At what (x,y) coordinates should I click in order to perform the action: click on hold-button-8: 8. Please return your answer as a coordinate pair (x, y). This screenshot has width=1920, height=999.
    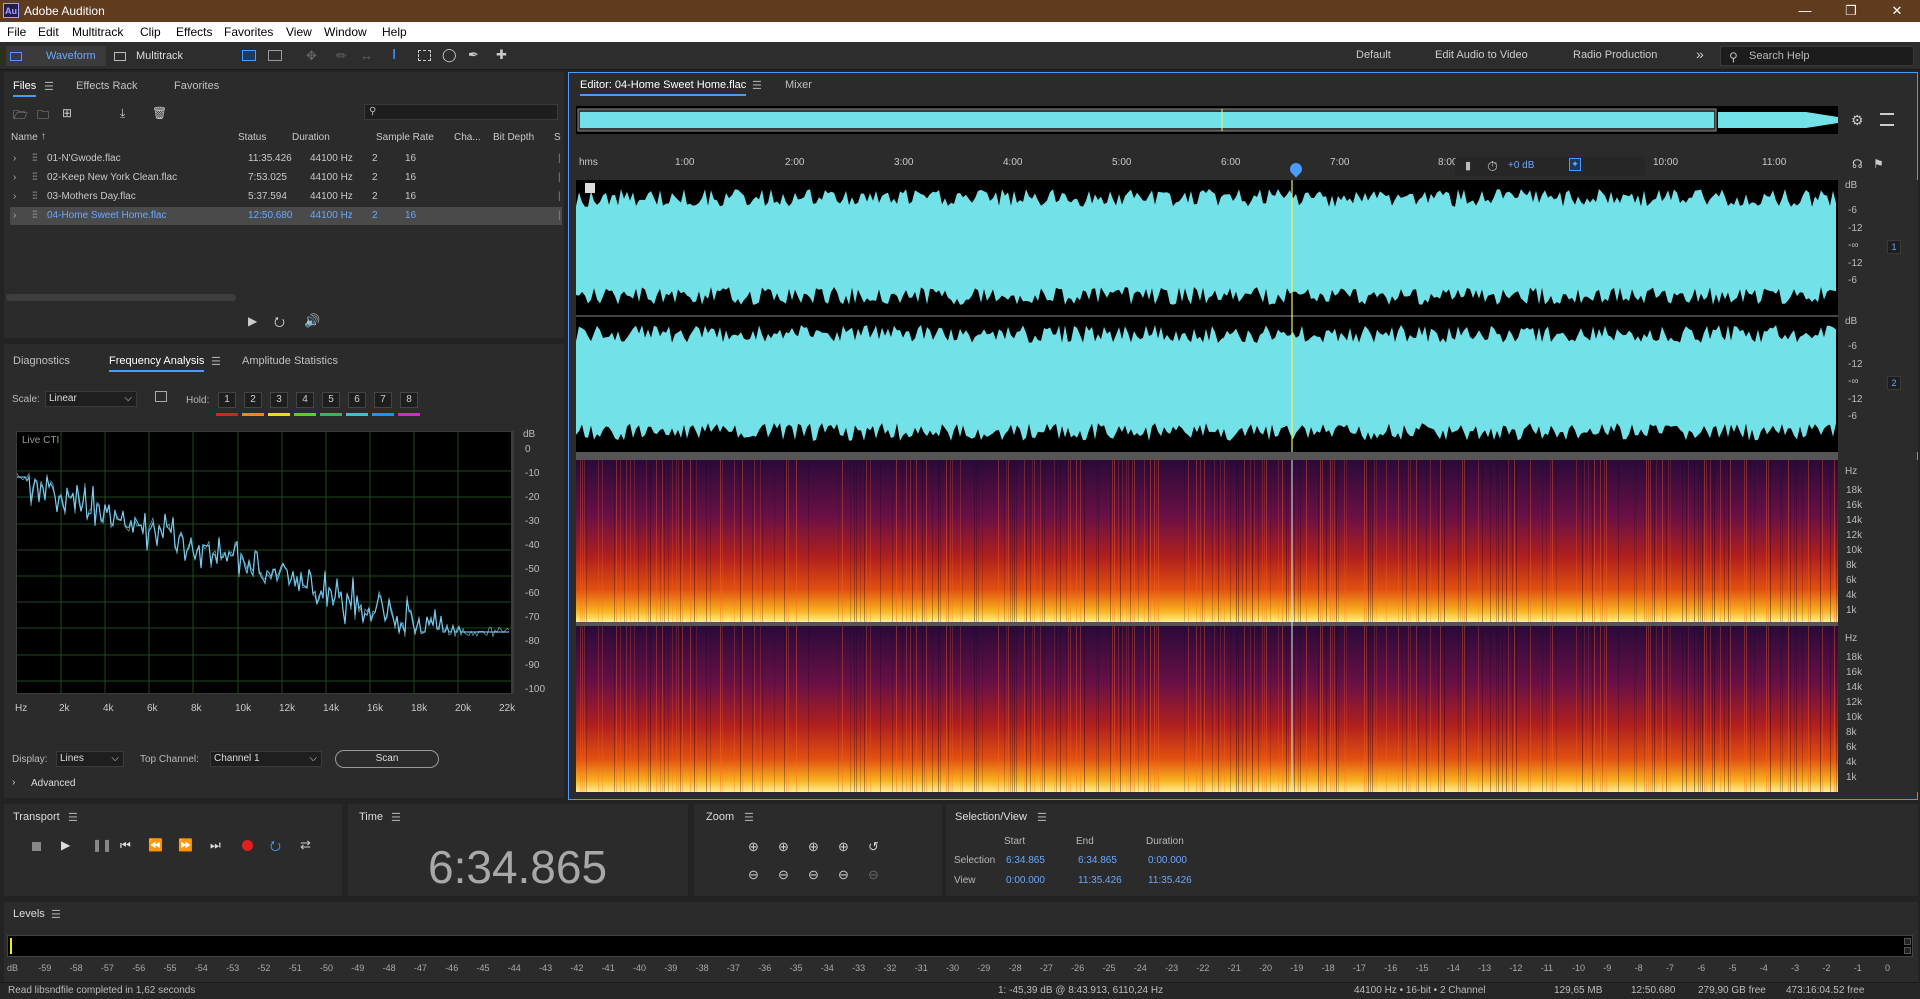
    Looking at the image, I should click on (409, 400).